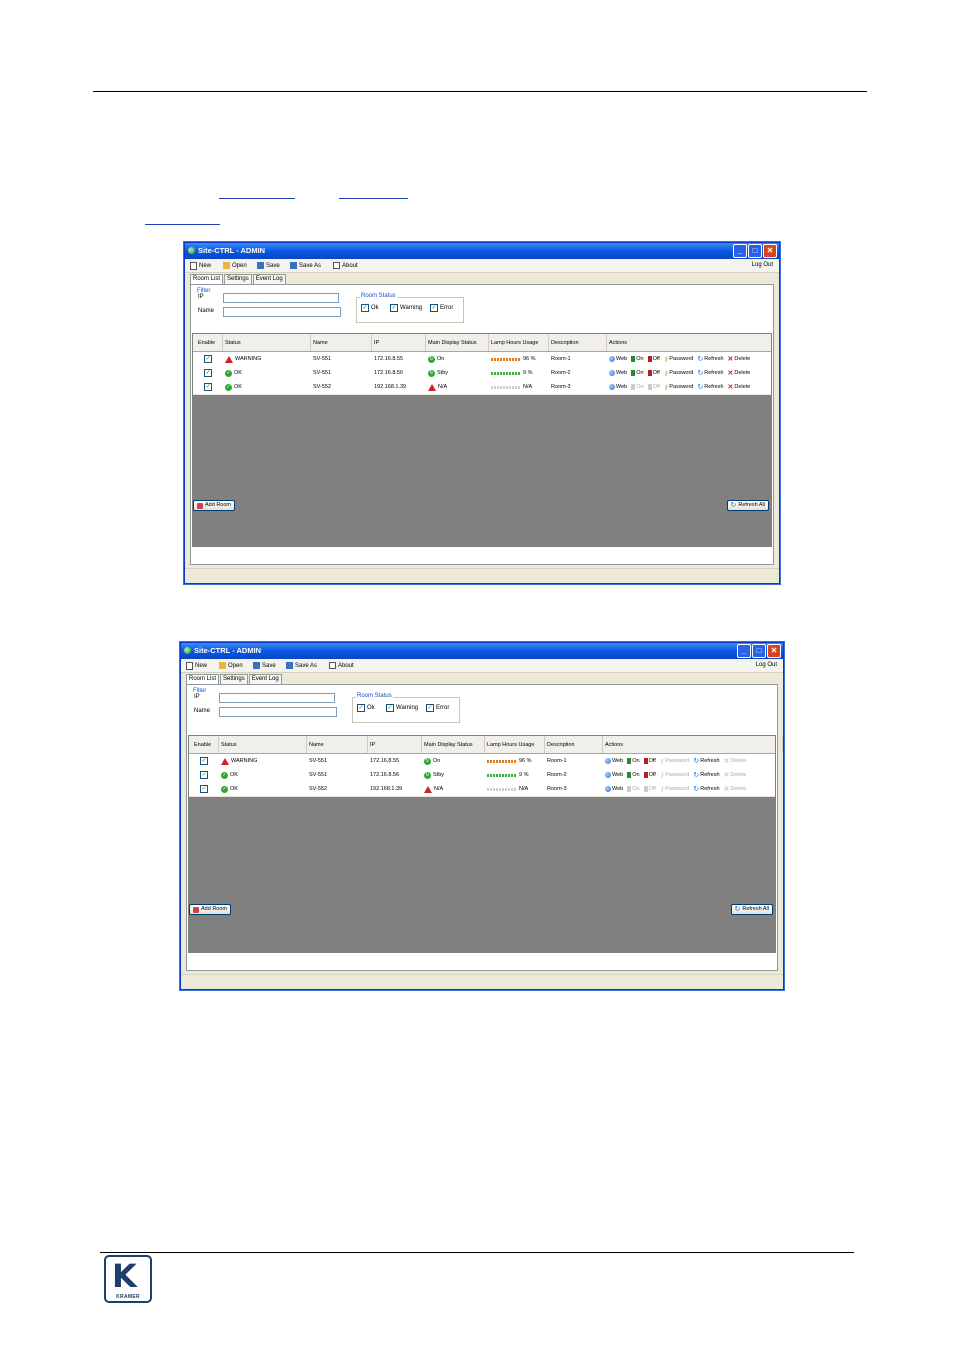 Image resolution: width=954 pixels, height=1354 pixels. What do you see at coordinates (437, 708) in the screenshot?
I see `error-filter-checkbox: ✓ Error` at bounding box center [437, 708].